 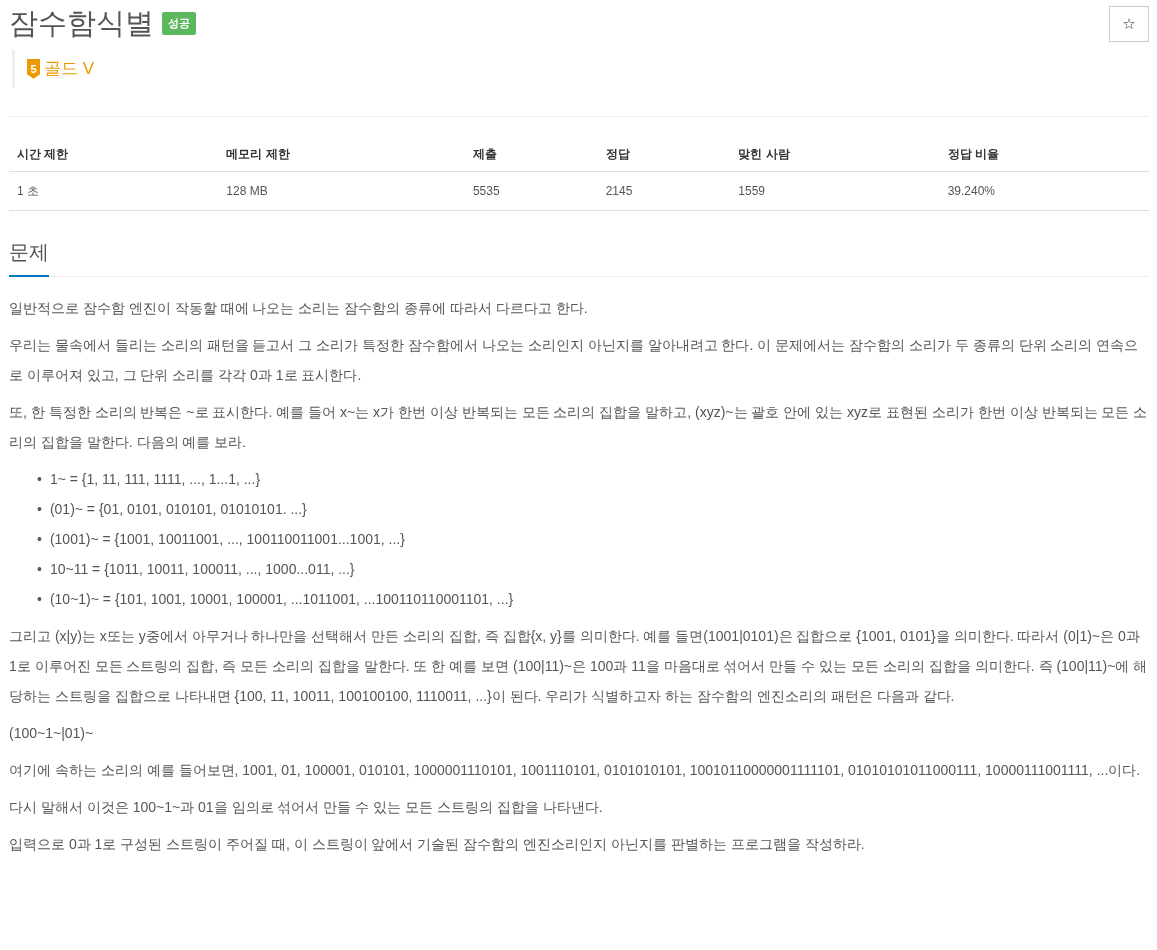 I want to click on table-cell: 1 초, so click(x=114, y=190).